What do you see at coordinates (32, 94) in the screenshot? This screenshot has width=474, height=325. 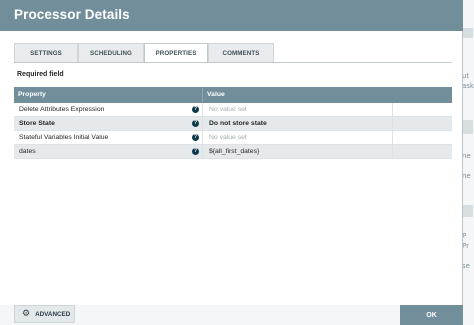 I see `column-header-property: Property` at bounding box center [32, 94].